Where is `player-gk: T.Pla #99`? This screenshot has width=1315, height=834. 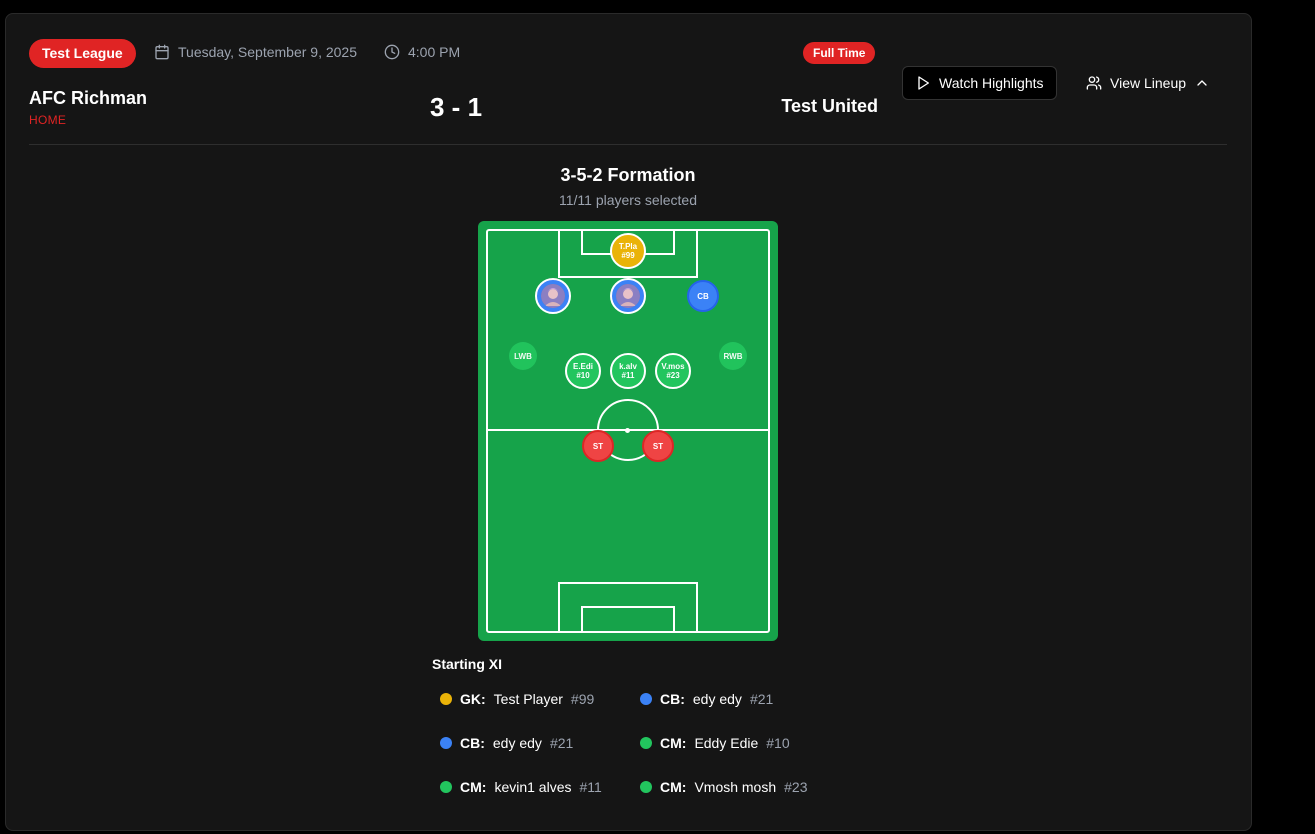 player-gk: T.Pla #99 is located at coordinates (628, 251).